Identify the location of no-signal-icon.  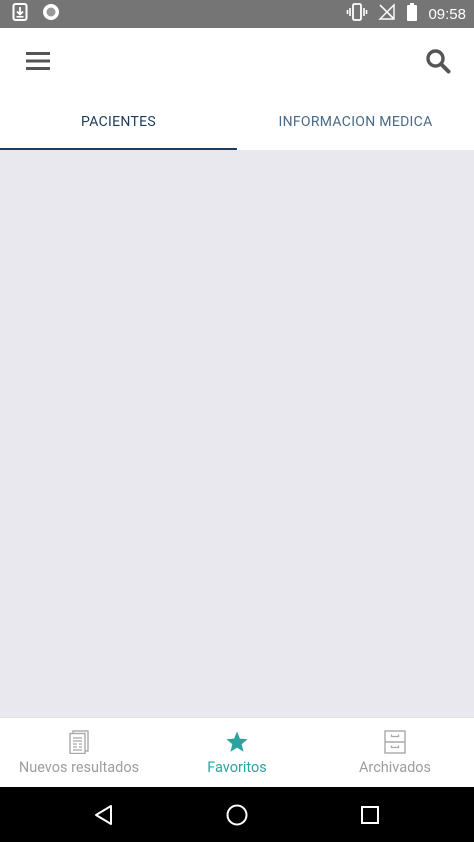
(387, 14).